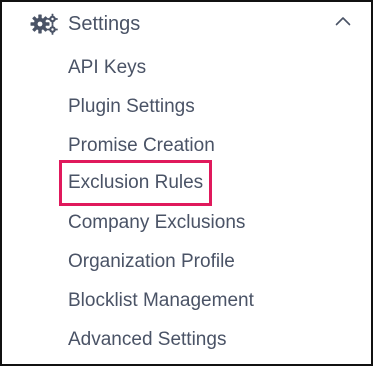 The height and width of the screenshot is (366, 373). I want to click on menu-item-advanced-settings: Advanced Settings, so click(147, 340).